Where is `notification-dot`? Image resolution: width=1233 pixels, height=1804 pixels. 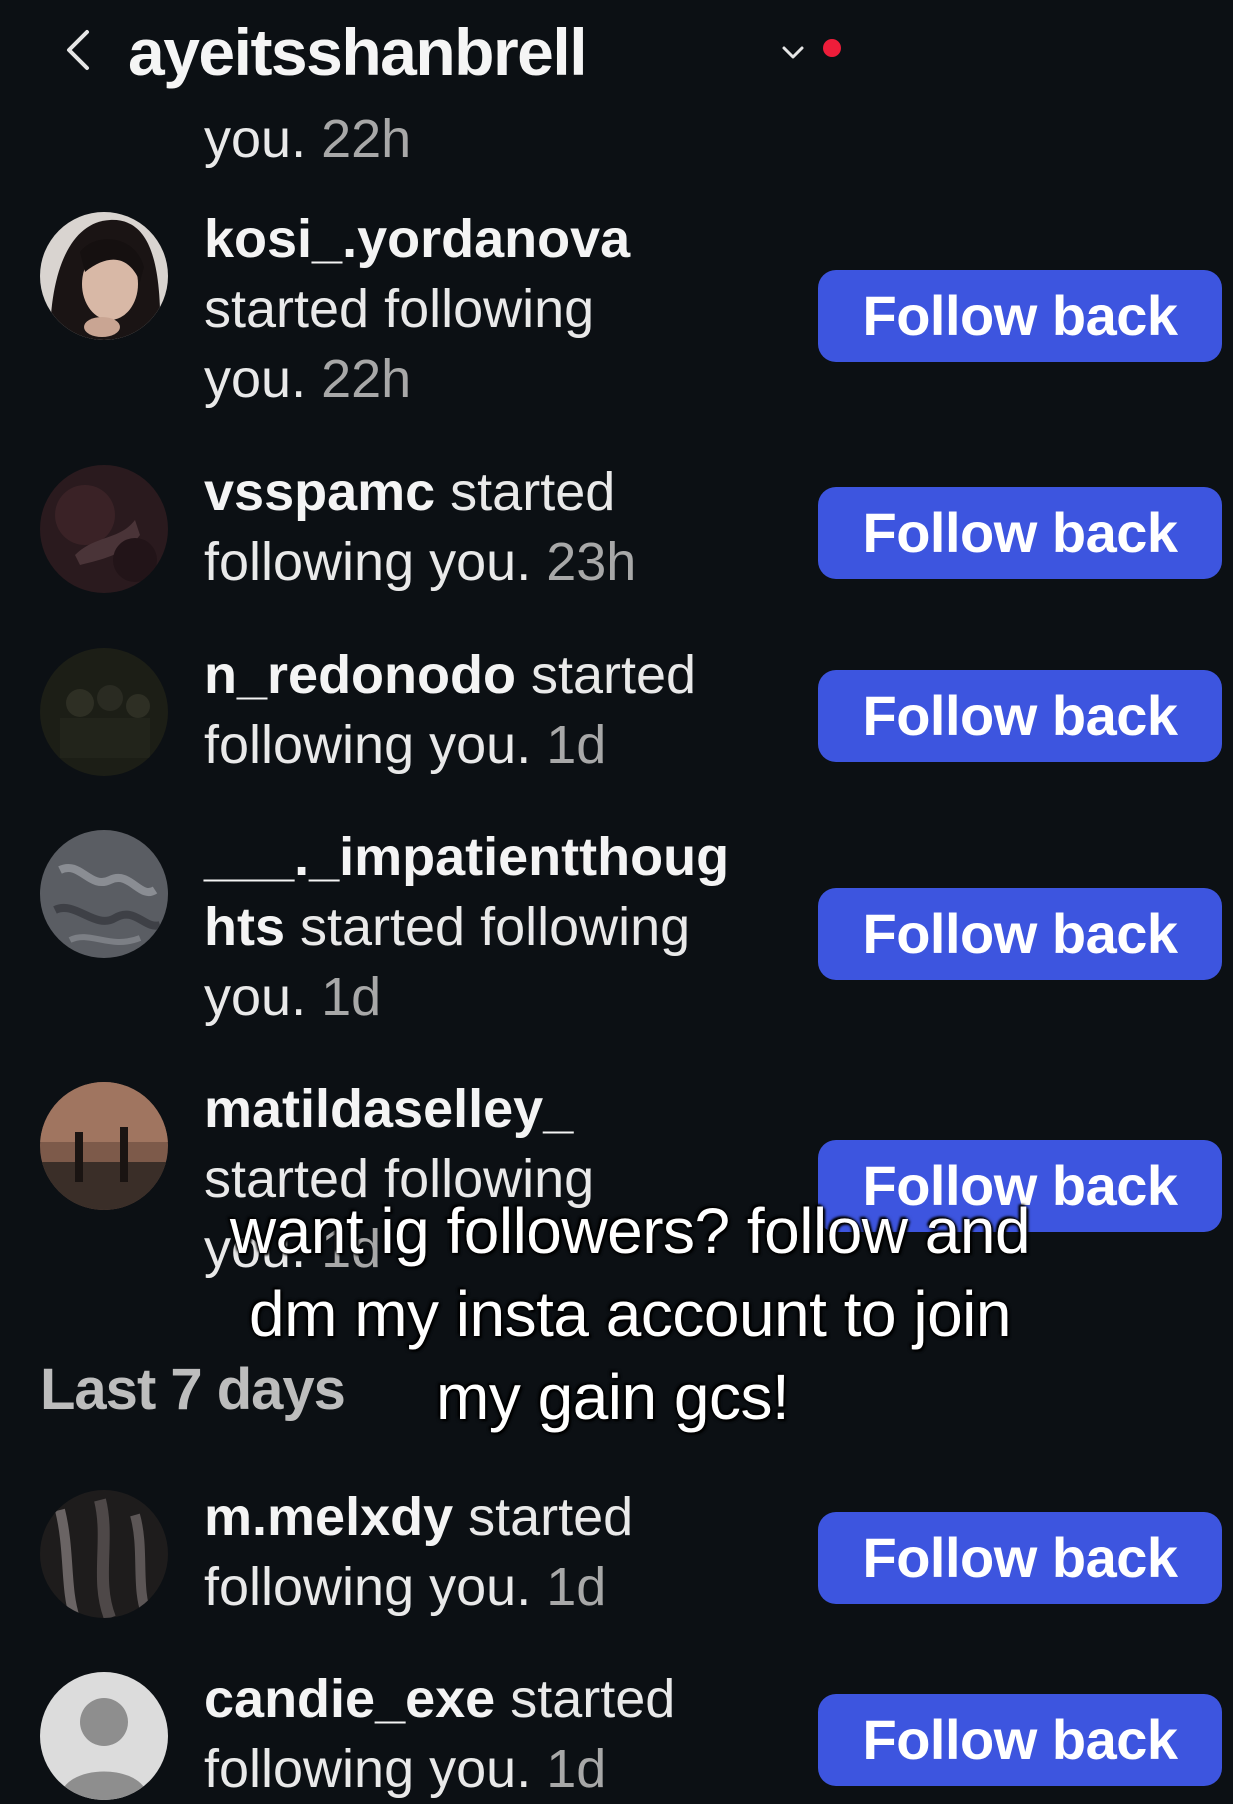 notification-dot is located at coordinates (832, 48).